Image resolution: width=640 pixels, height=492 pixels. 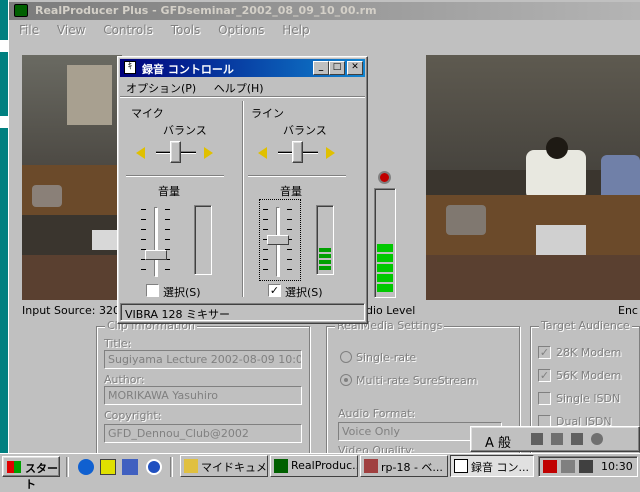 What do you see at coordinates (585, 325) in the screenshot?
I see `target-audience-title: Target Audience` at bounding box center [585, 325].